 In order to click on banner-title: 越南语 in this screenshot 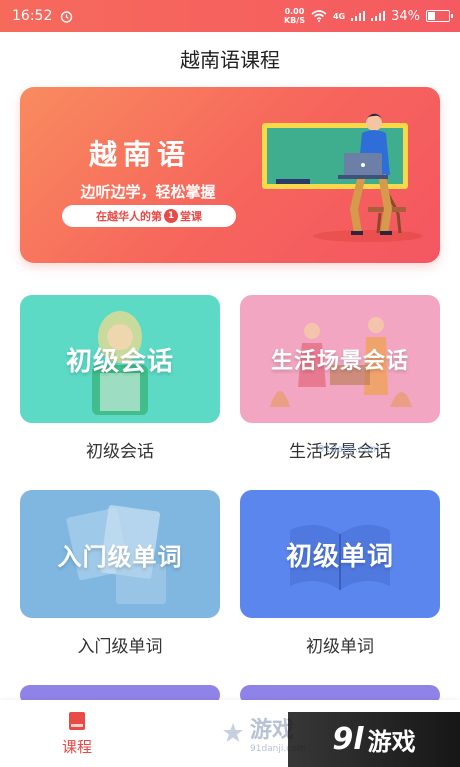, I will do `click(139, 154)`.